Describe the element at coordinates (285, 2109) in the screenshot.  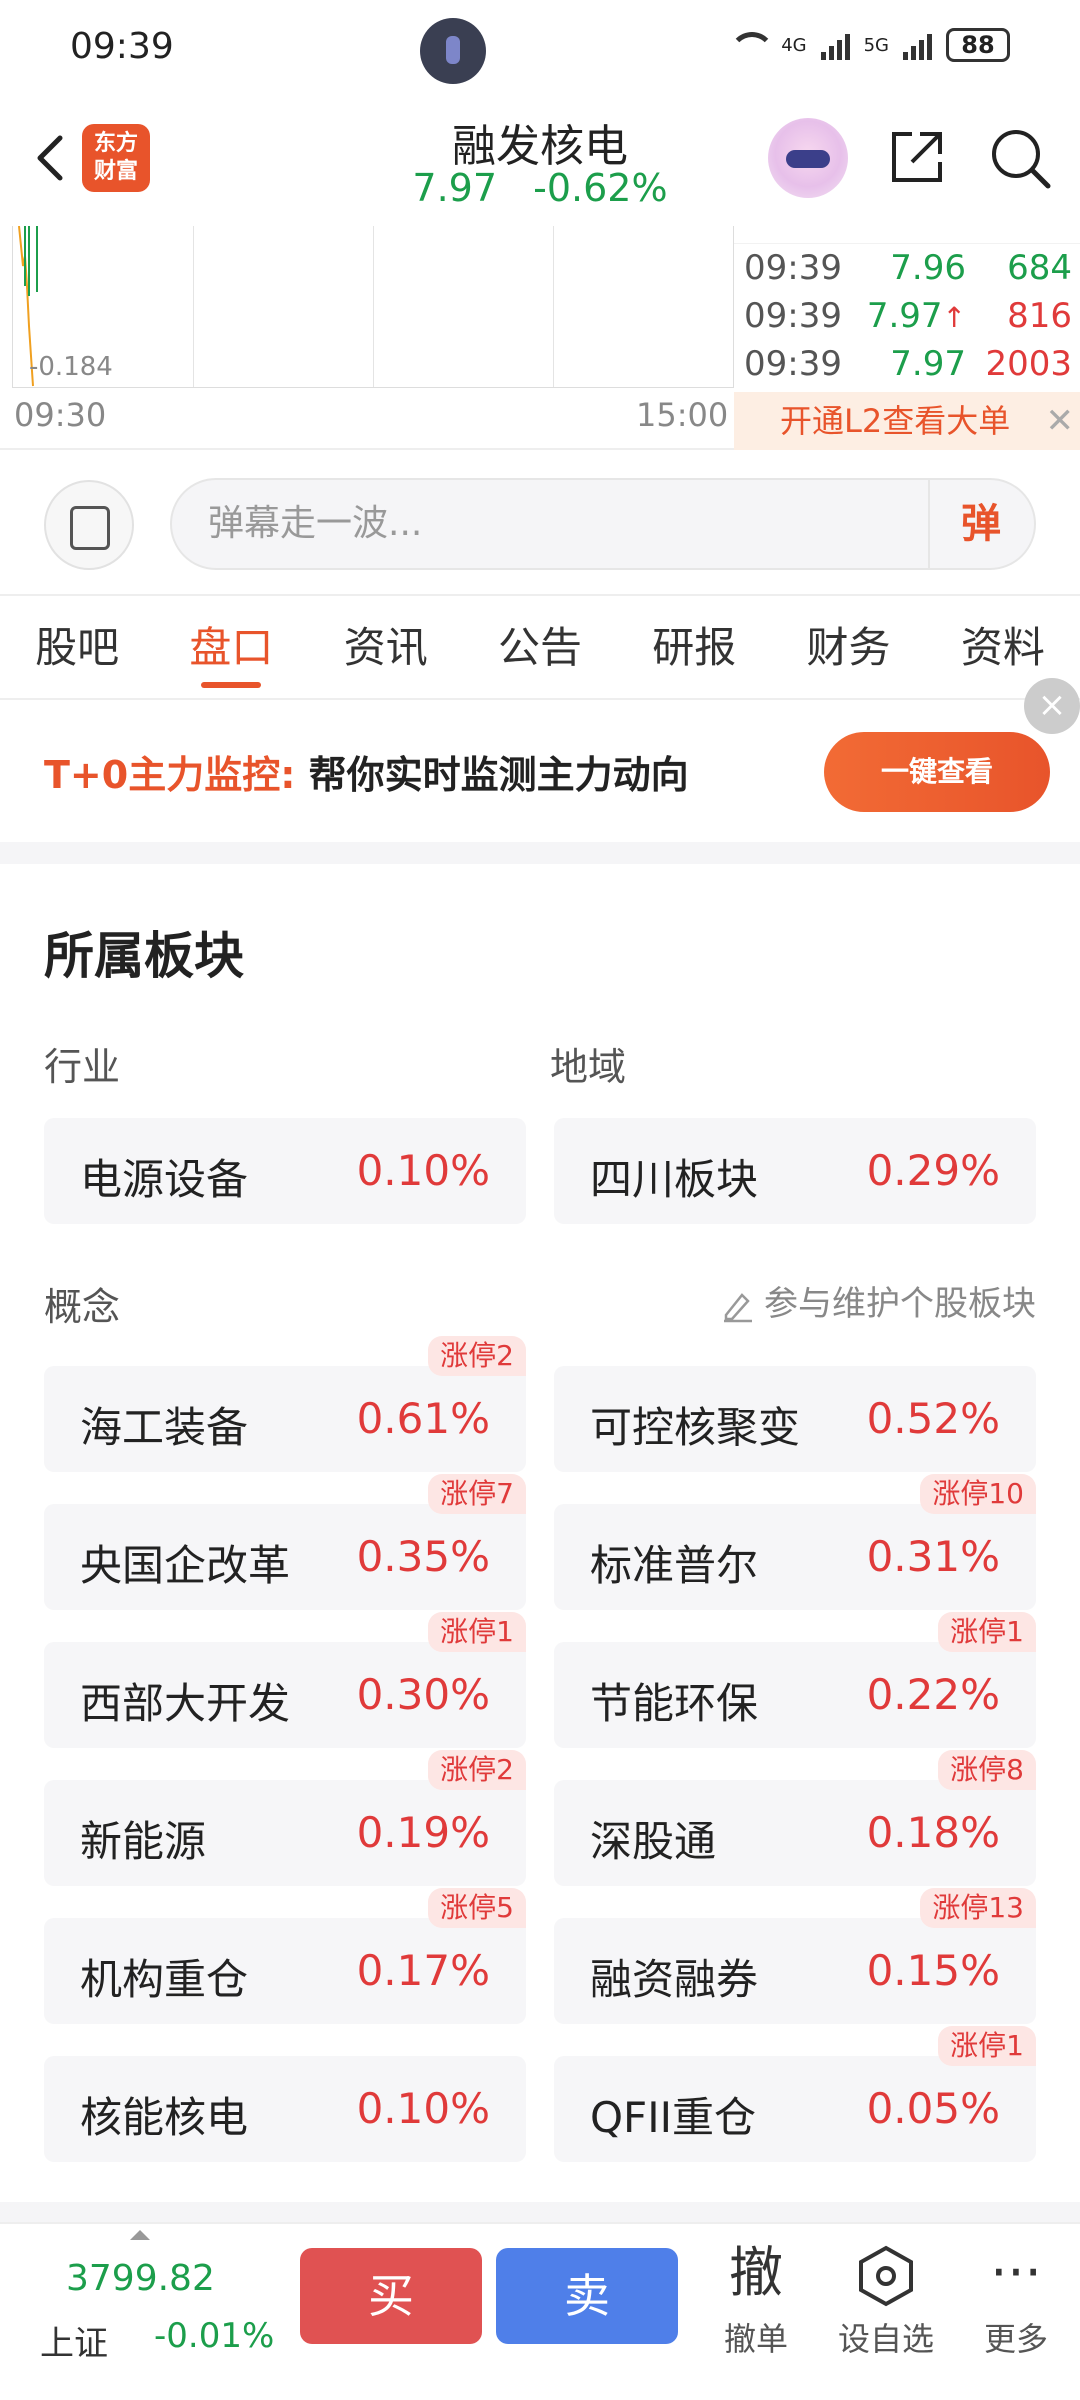
I see `concept-card: 核能核电 0.10%` at that location.